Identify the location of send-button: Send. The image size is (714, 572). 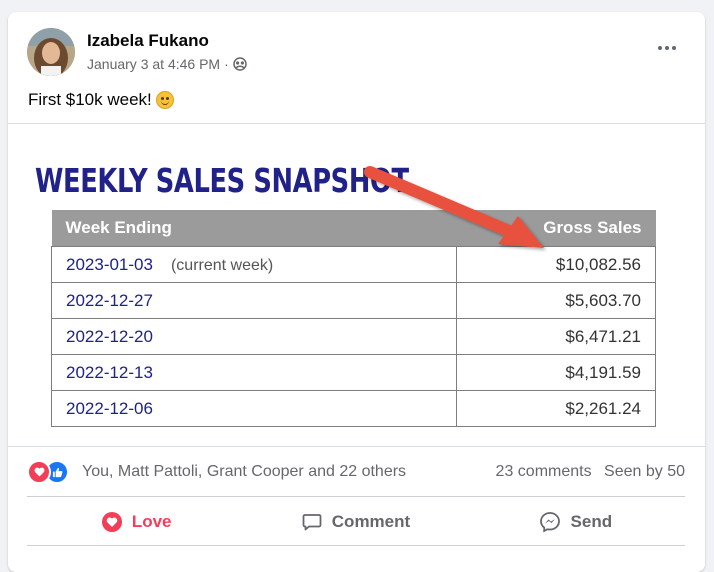
(575, 522).